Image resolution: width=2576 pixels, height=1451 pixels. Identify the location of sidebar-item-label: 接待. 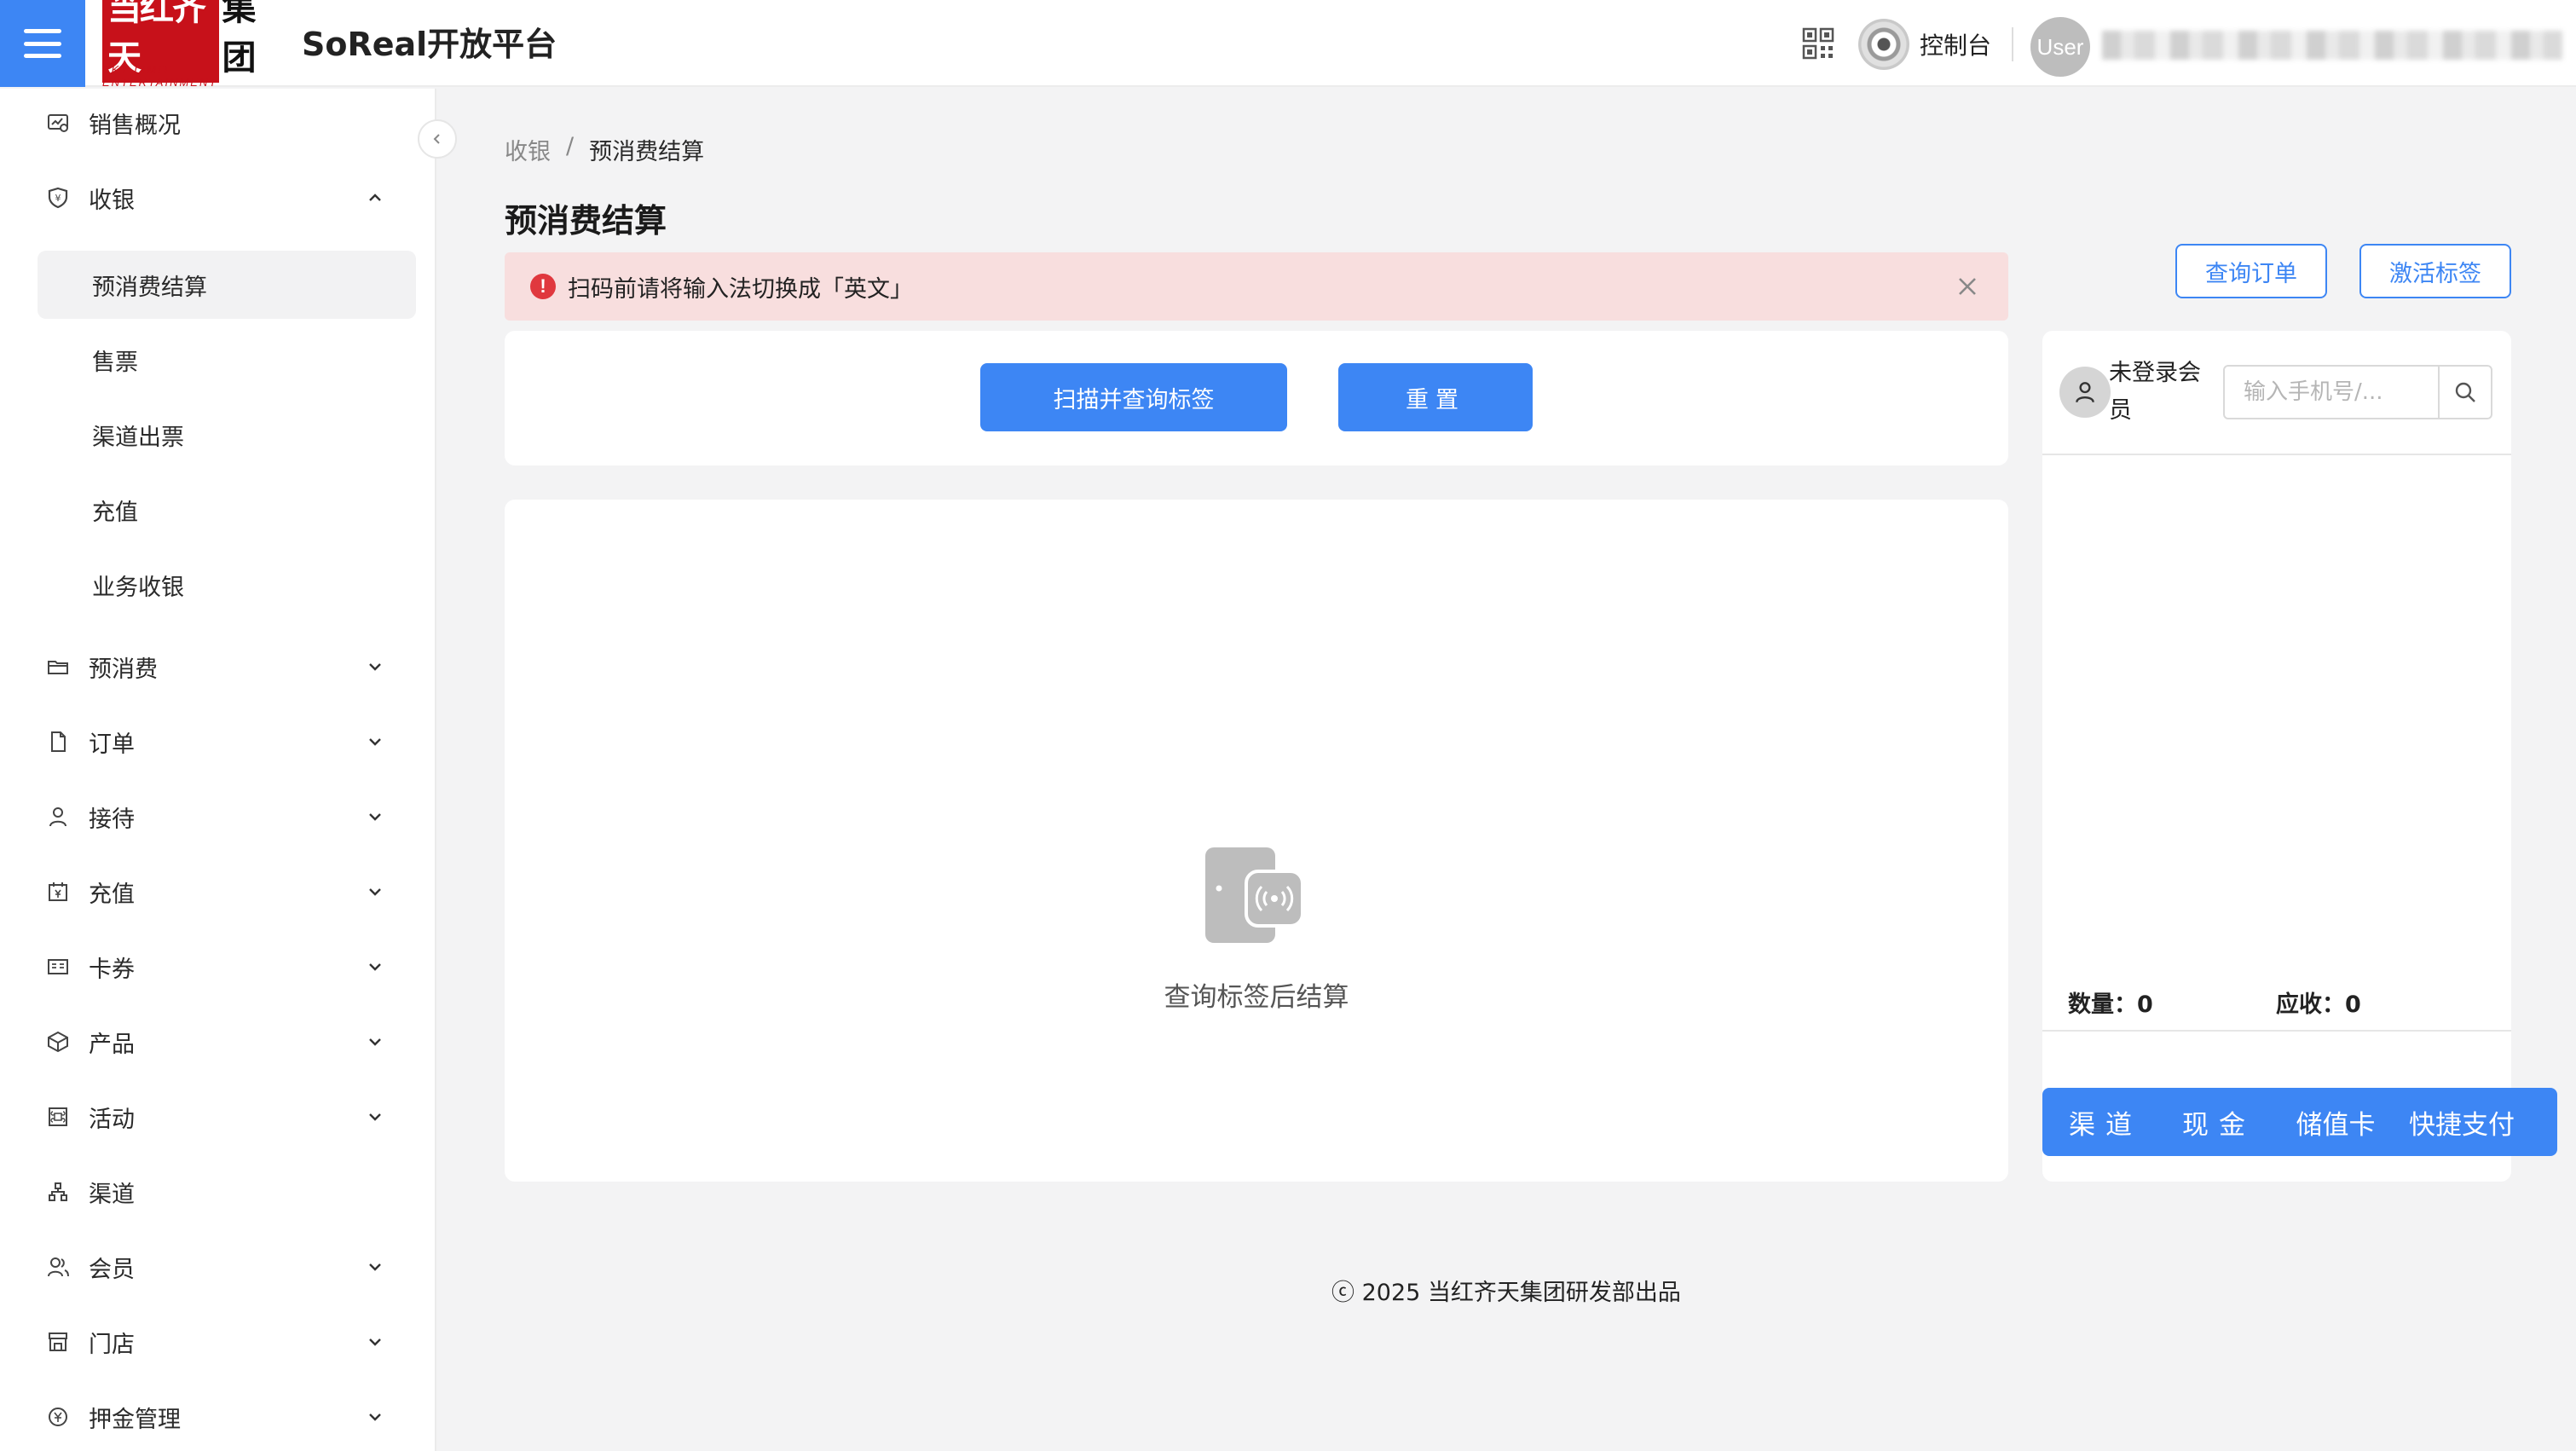
(112, 819).